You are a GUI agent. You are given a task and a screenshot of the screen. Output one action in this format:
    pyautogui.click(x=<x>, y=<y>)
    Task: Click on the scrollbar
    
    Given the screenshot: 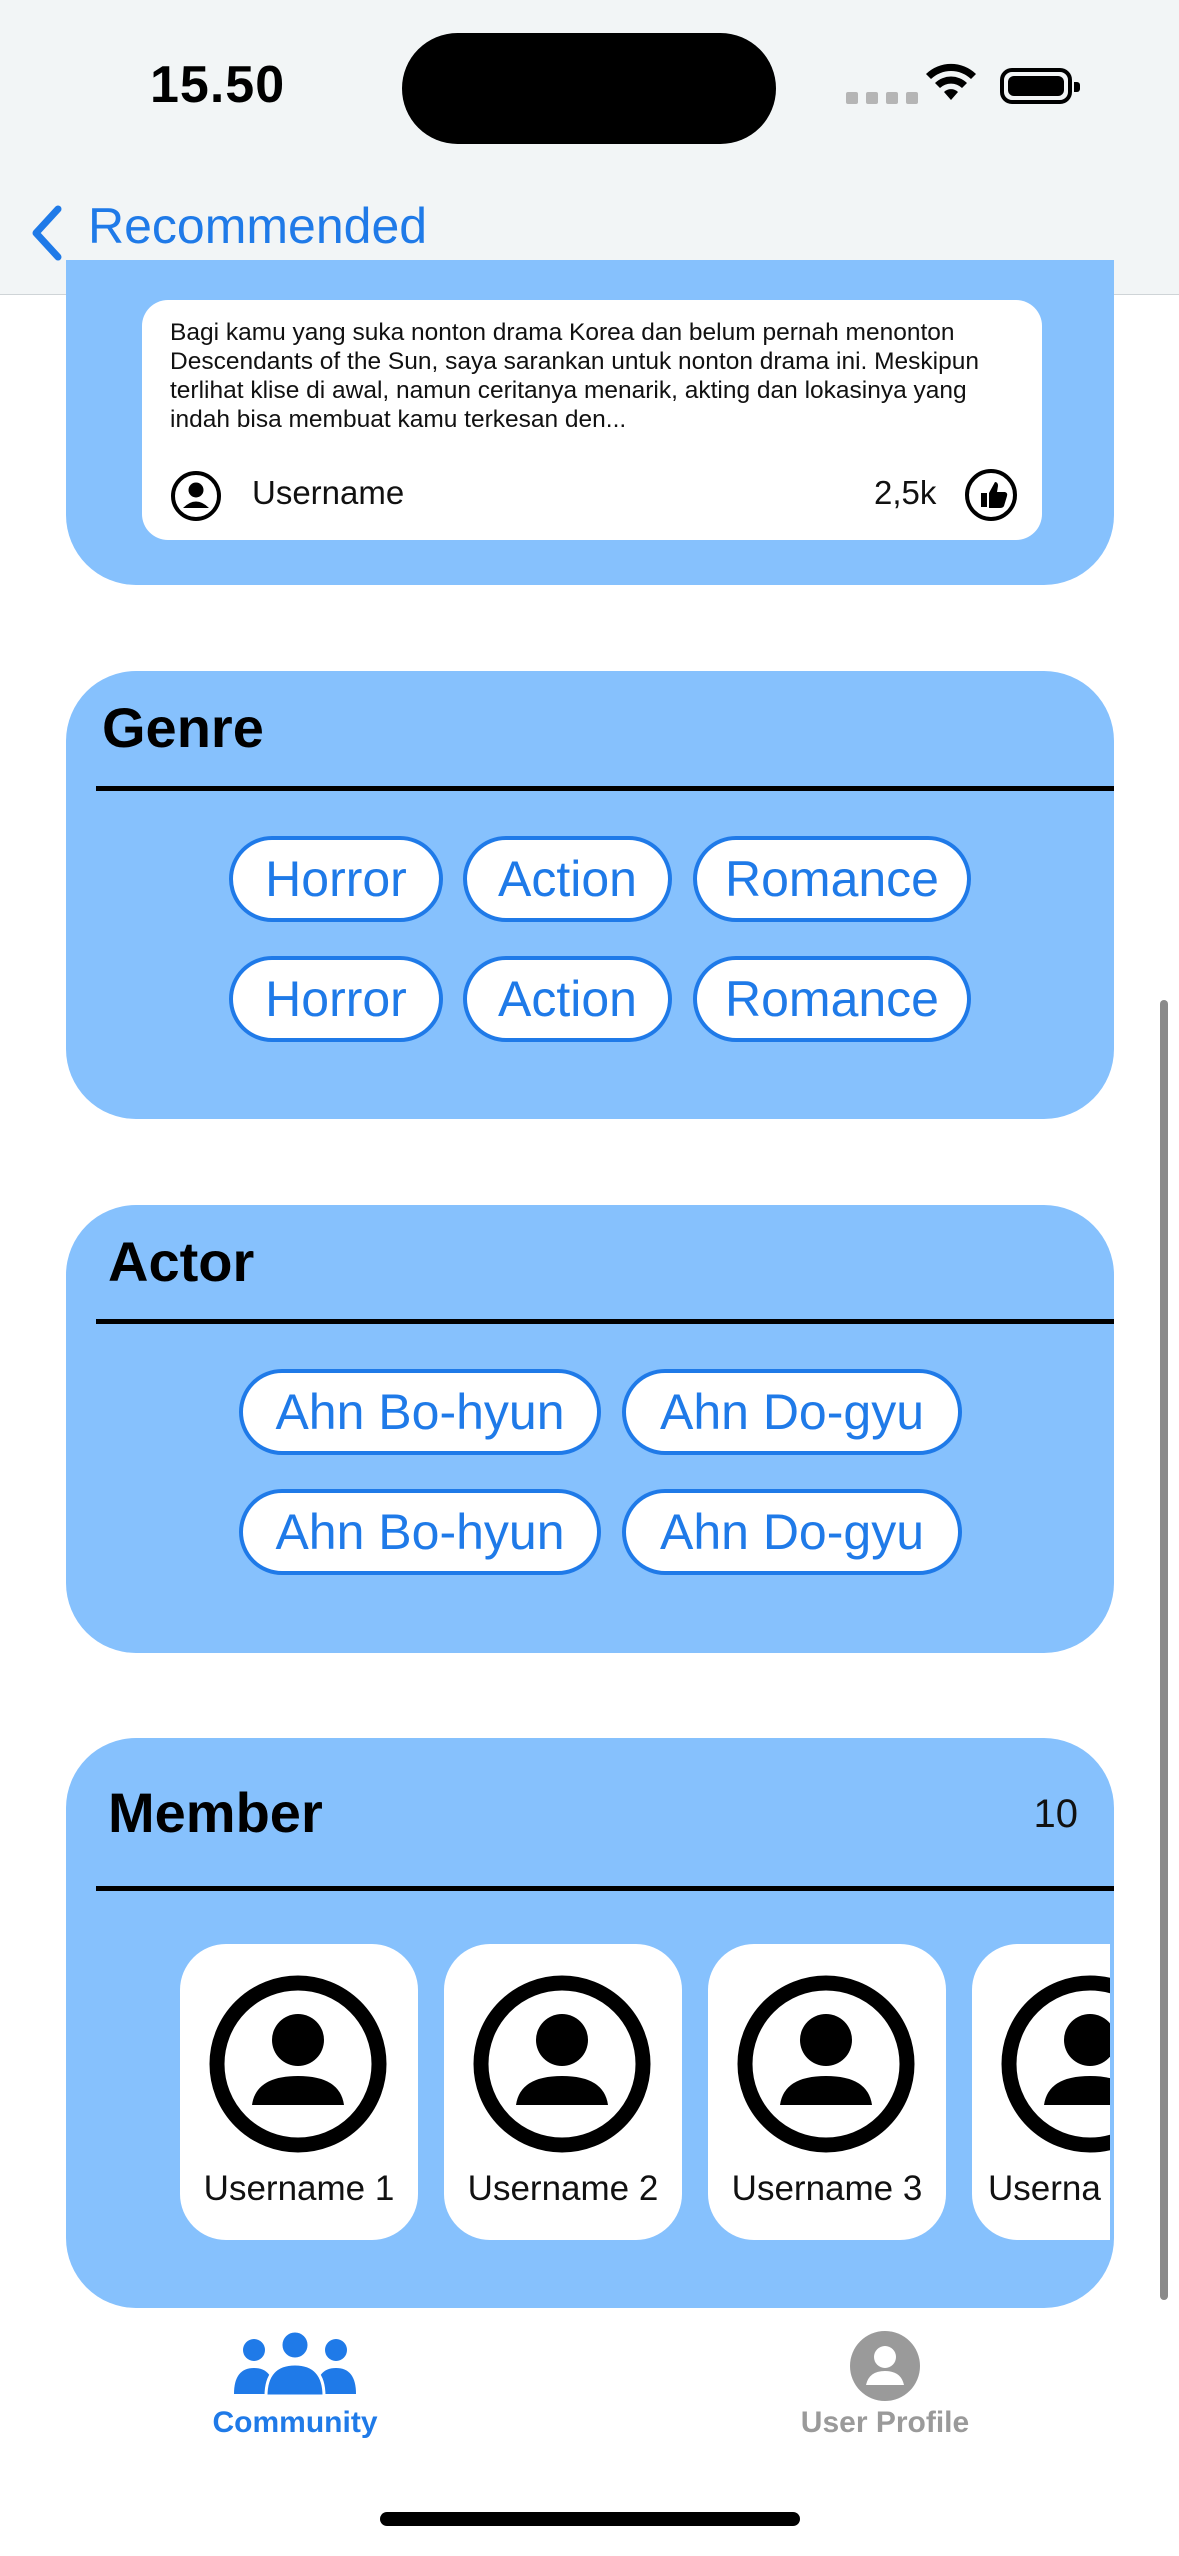 What is the action you would take?
    pyautogui.click(x=1164, y=1650)
    